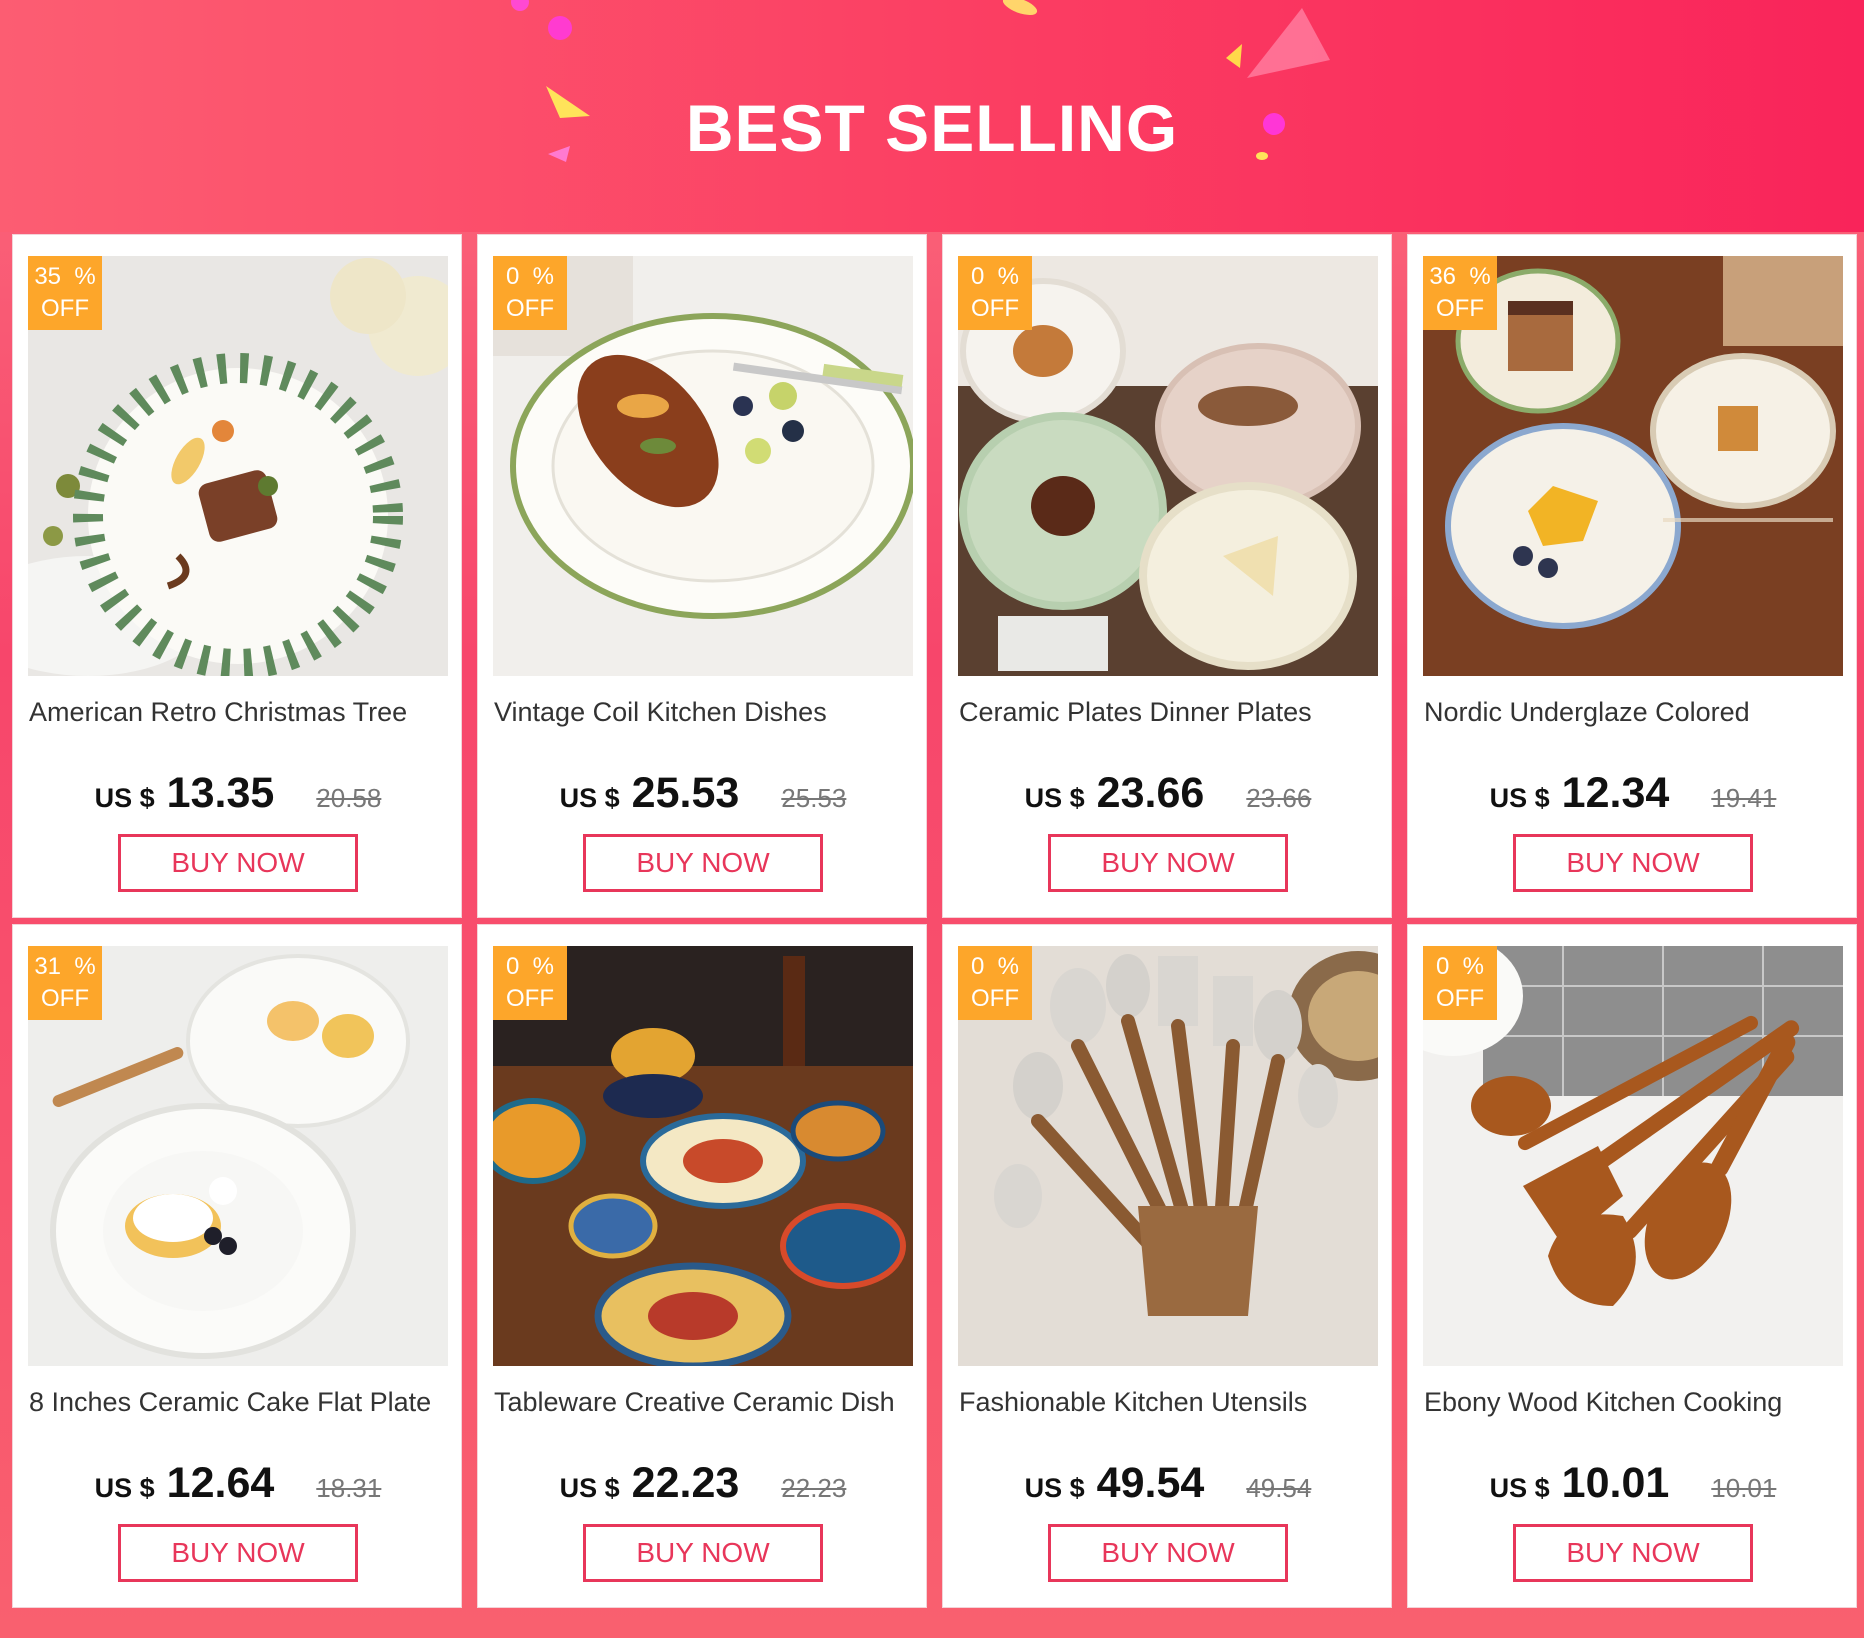 Image resolution: width=1864 pixels, height=1638 pixels. I want to click on original-price: 18.31, so click(349, 1488).